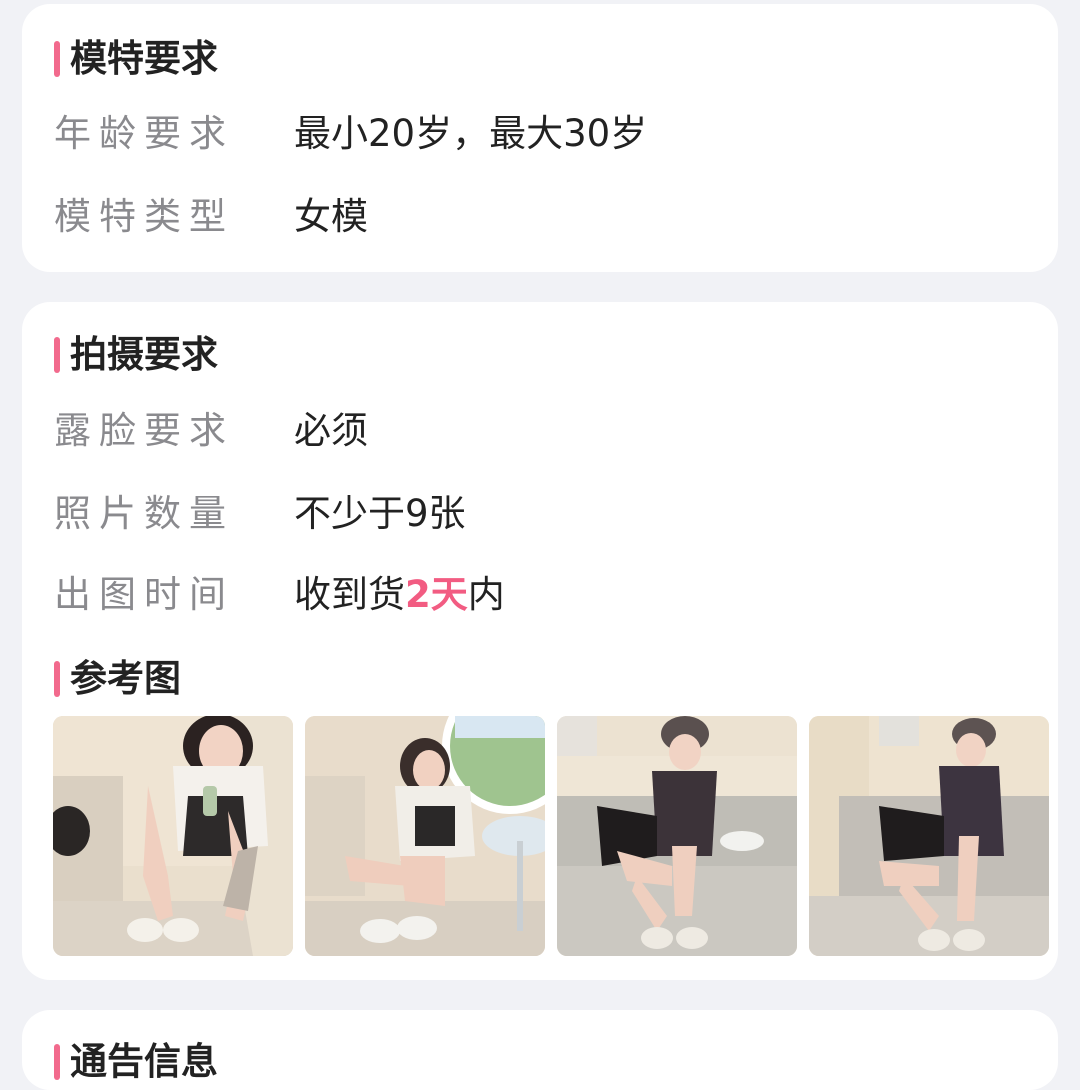  I want to click on delivery-time-value: 收到货2天内, so click(399, 594).